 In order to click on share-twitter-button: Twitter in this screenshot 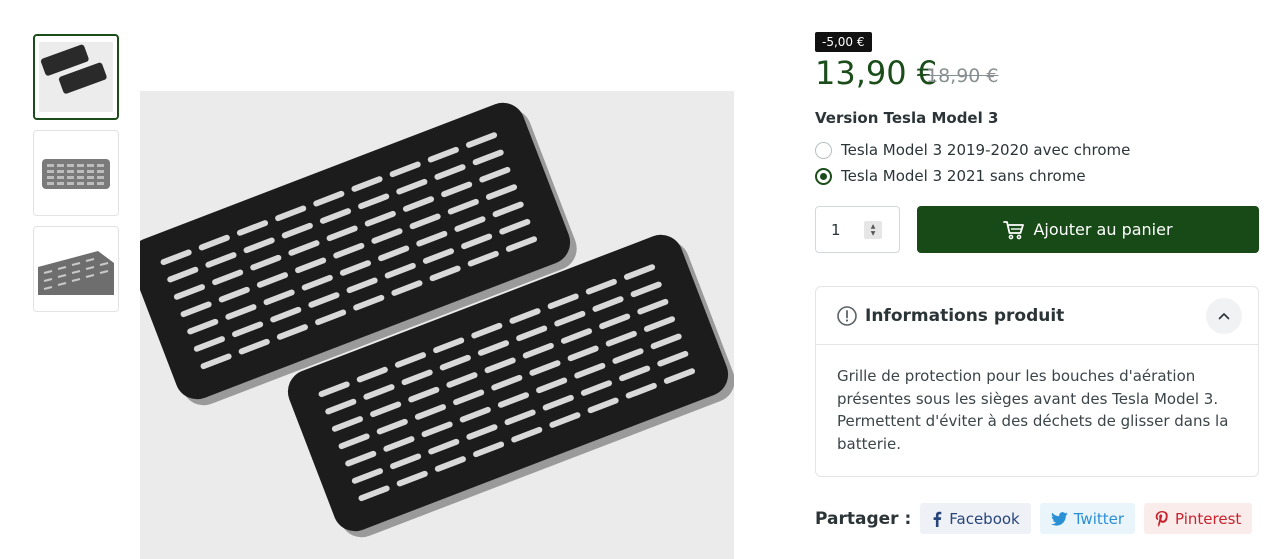, I will do `click(1087, 518)`.